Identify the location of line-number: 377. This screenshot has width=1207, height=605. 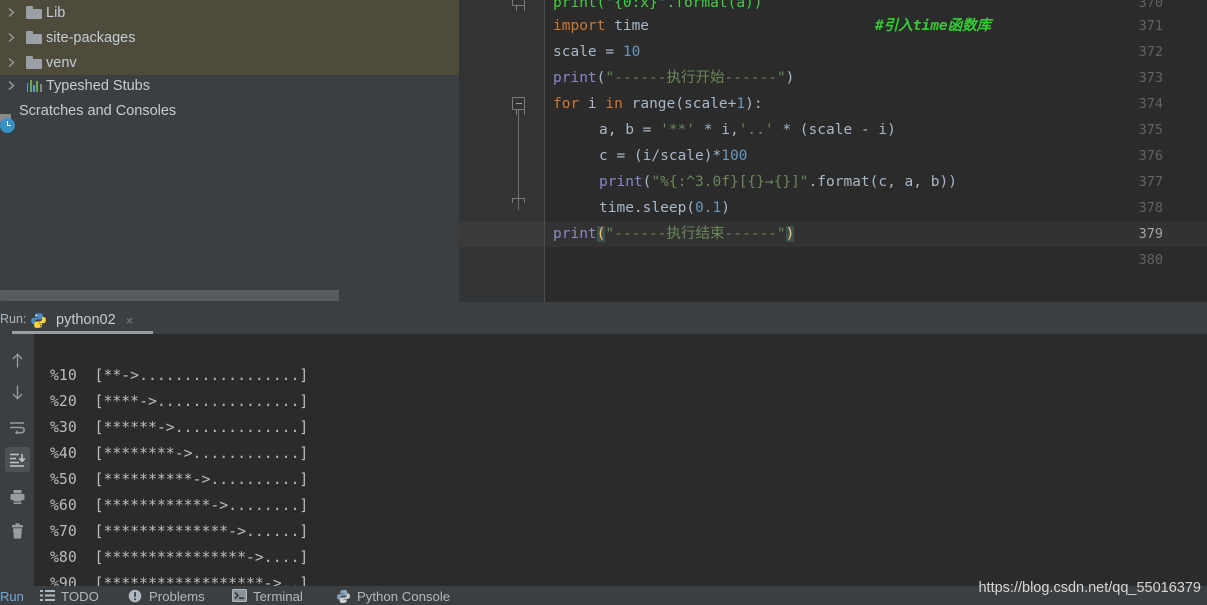
(1150, 182).